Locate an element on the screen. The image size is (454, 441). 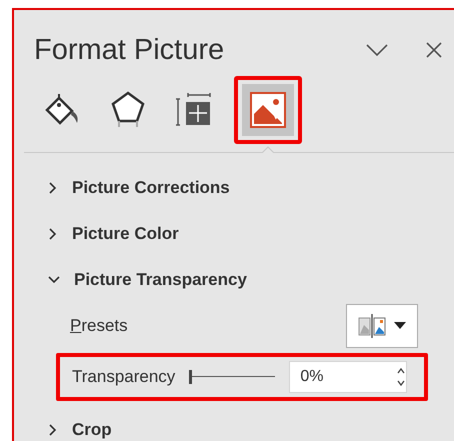
section-header: Picture Transparency is located at coordinates (130, 280).